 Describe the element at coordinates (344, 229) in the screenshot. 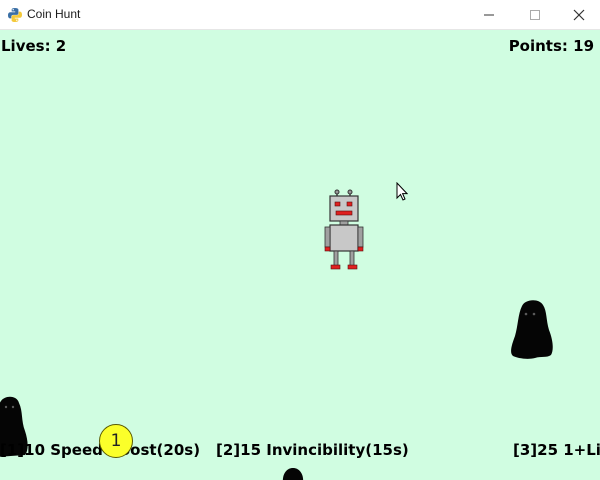

I see `robot-player` at that location.